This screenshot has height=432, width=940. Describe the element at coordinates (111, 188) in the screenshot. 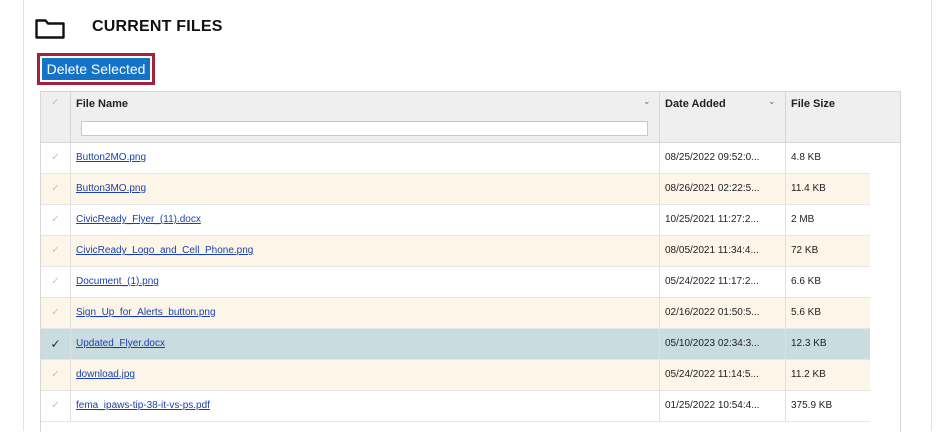

I see `file-link: Button3MO.png` at that location.